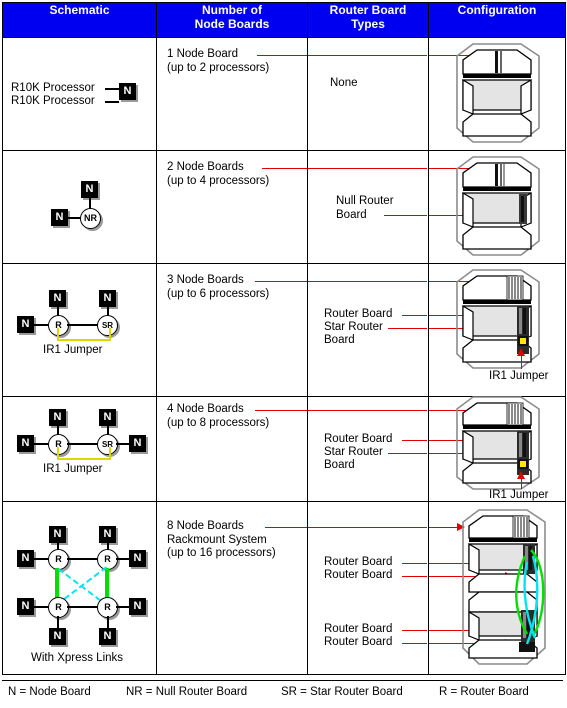  I want to click on configuration-row2, so click(497, 207).